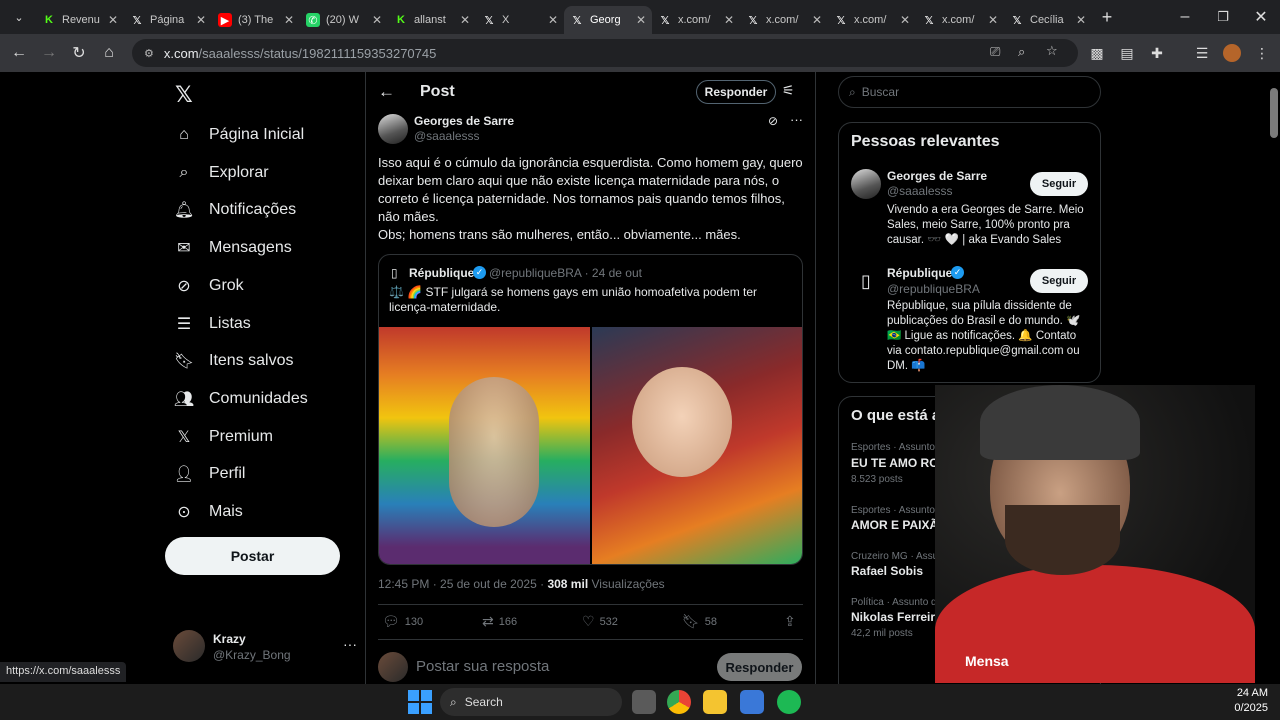  I want to click on profile-avatar, so click(1232, 53).